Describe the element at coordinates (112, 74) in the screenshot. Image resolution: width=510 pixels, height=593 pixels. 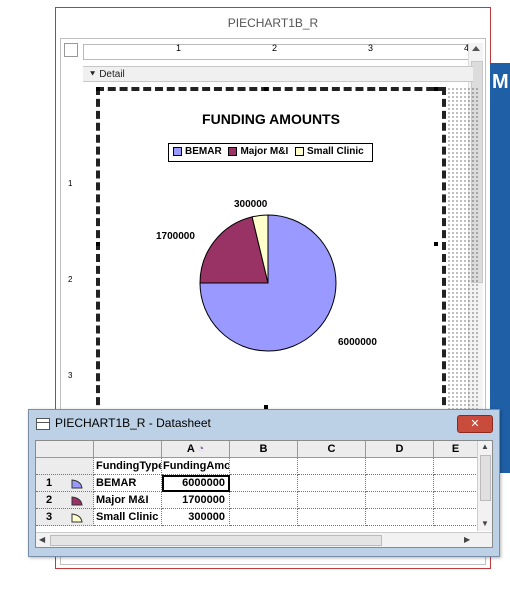
I see `section-label: Detail` at that location.